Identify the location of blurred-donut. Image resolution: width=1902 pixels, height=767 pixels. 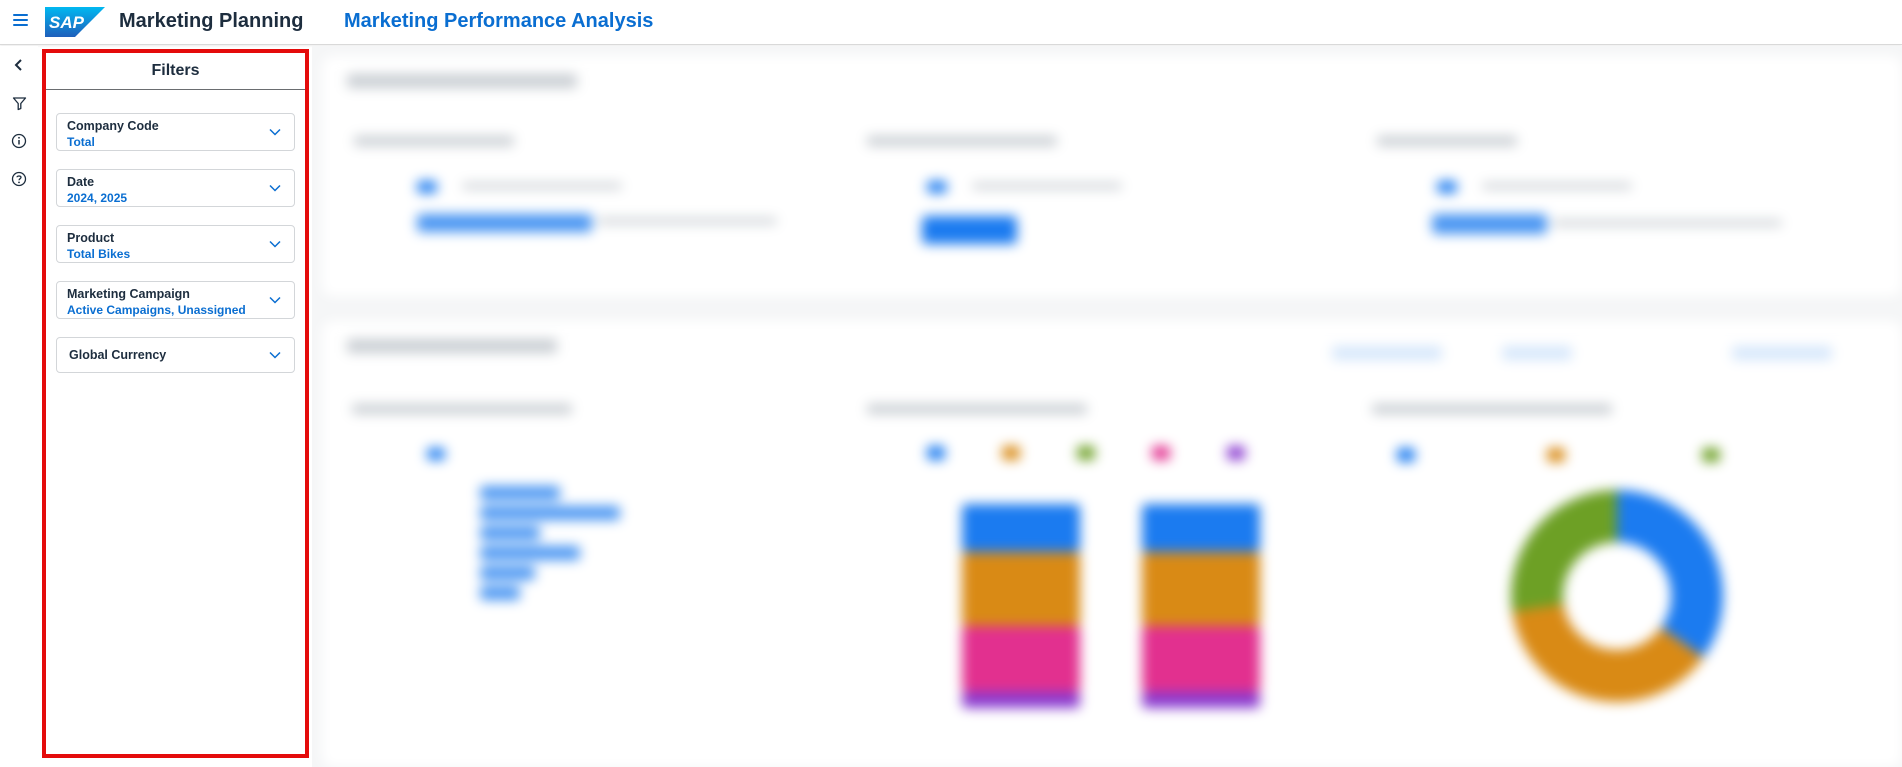
(1617, 596).